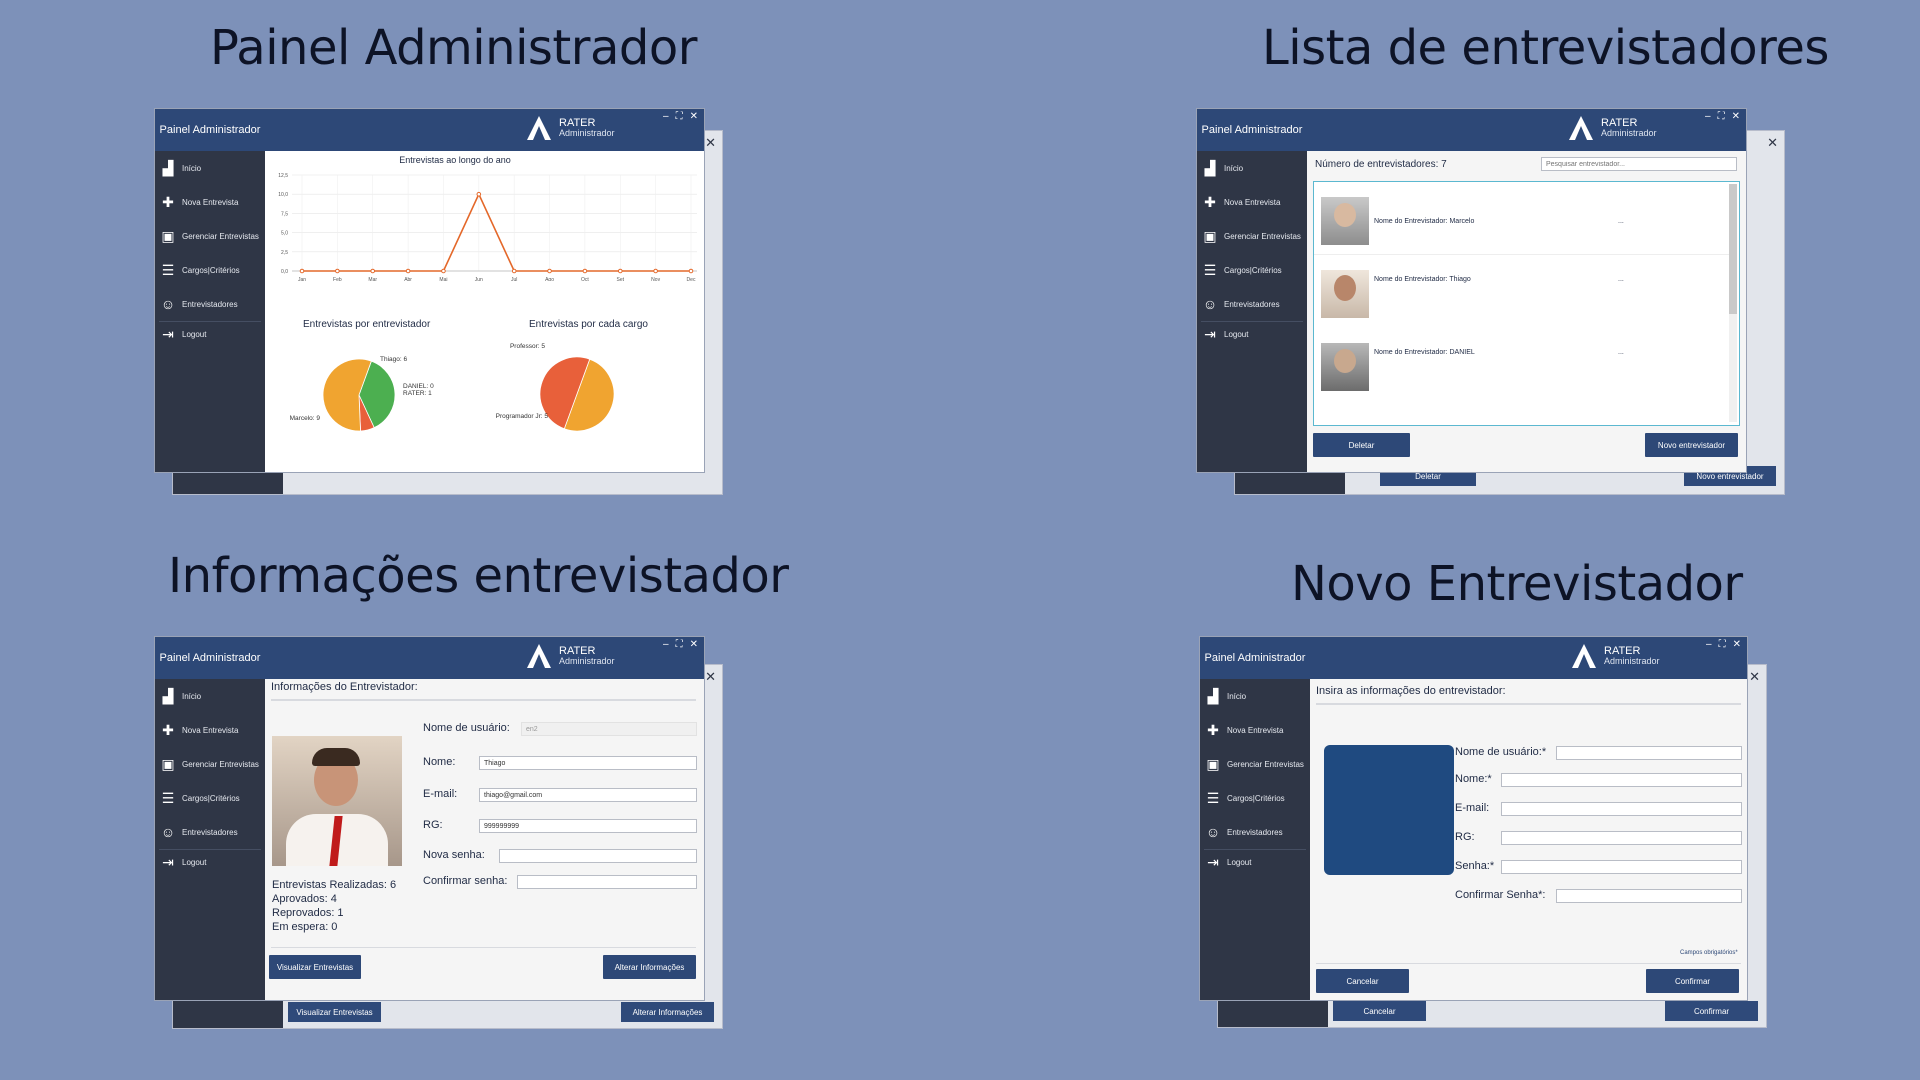 This screenshot has width=1920, height=1080. I want to click on name-field, so click(1621, 780).